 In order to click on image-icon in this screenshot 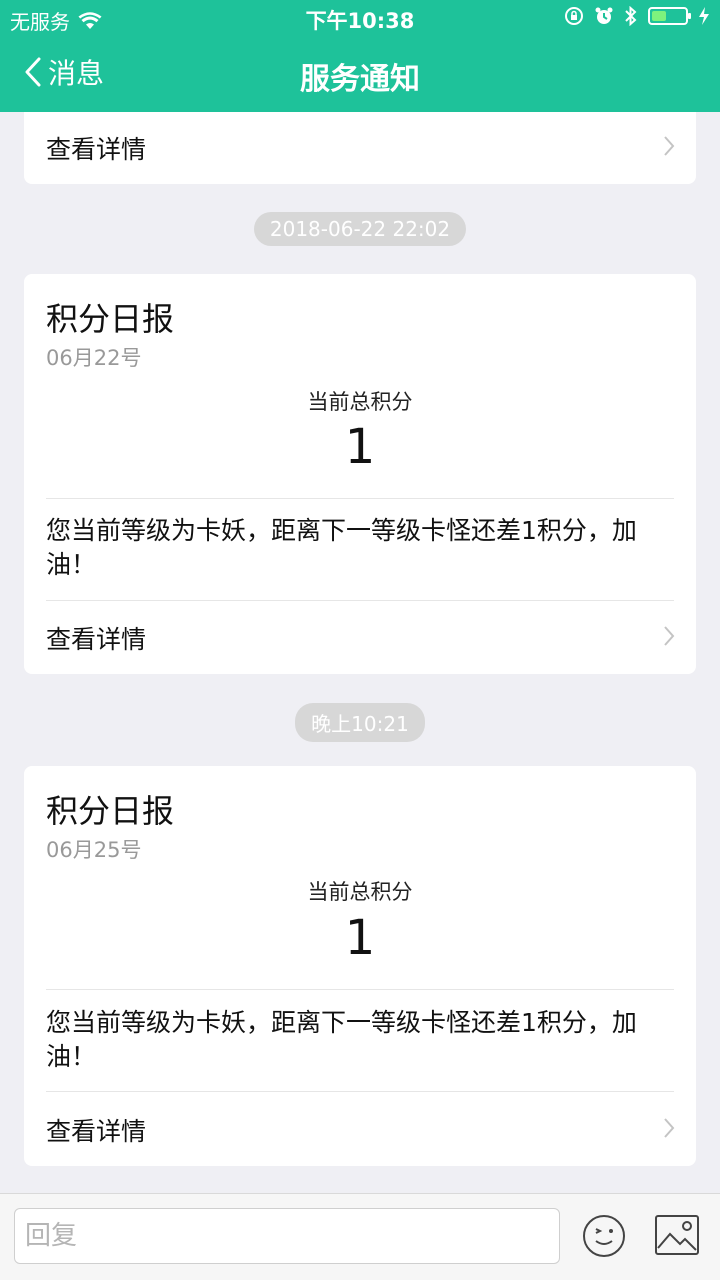, I will do `click(677, 1235)`.